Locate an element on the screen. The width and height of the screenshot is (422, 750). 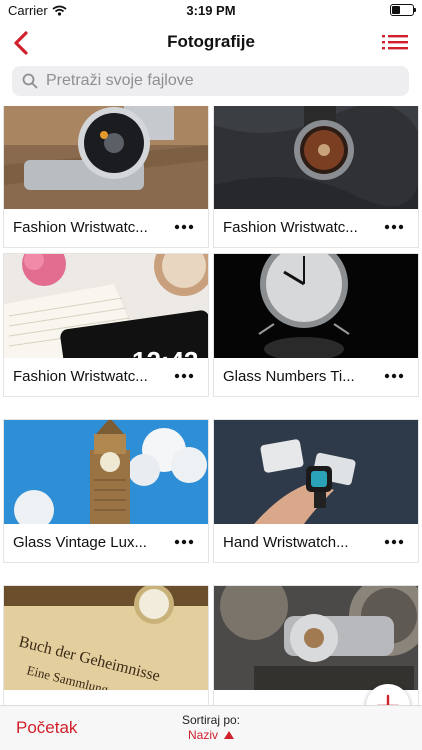
file-card: Buch der Geheimnisse Eine Sammlung is located at coordinates (106, 645).